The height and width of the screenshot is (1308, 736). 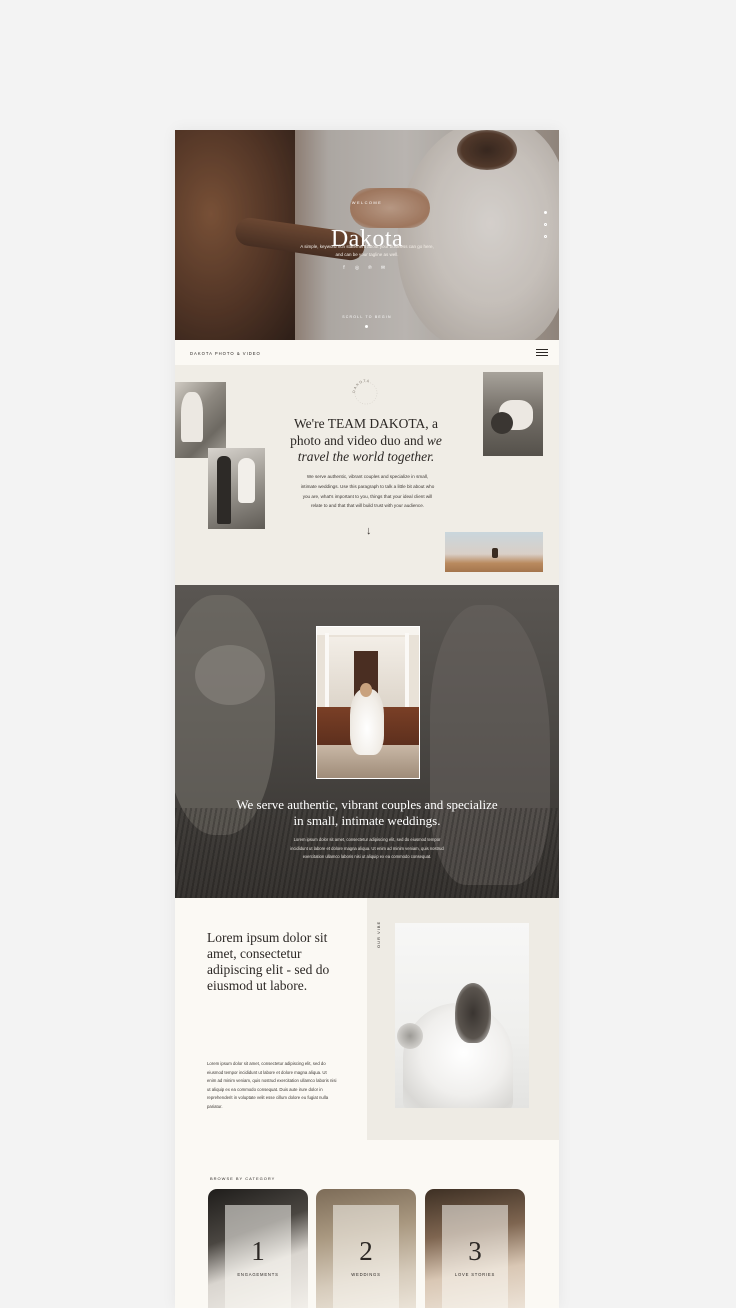 I want to click on svg-text: DAKOTA, so click(x=361, y=386).